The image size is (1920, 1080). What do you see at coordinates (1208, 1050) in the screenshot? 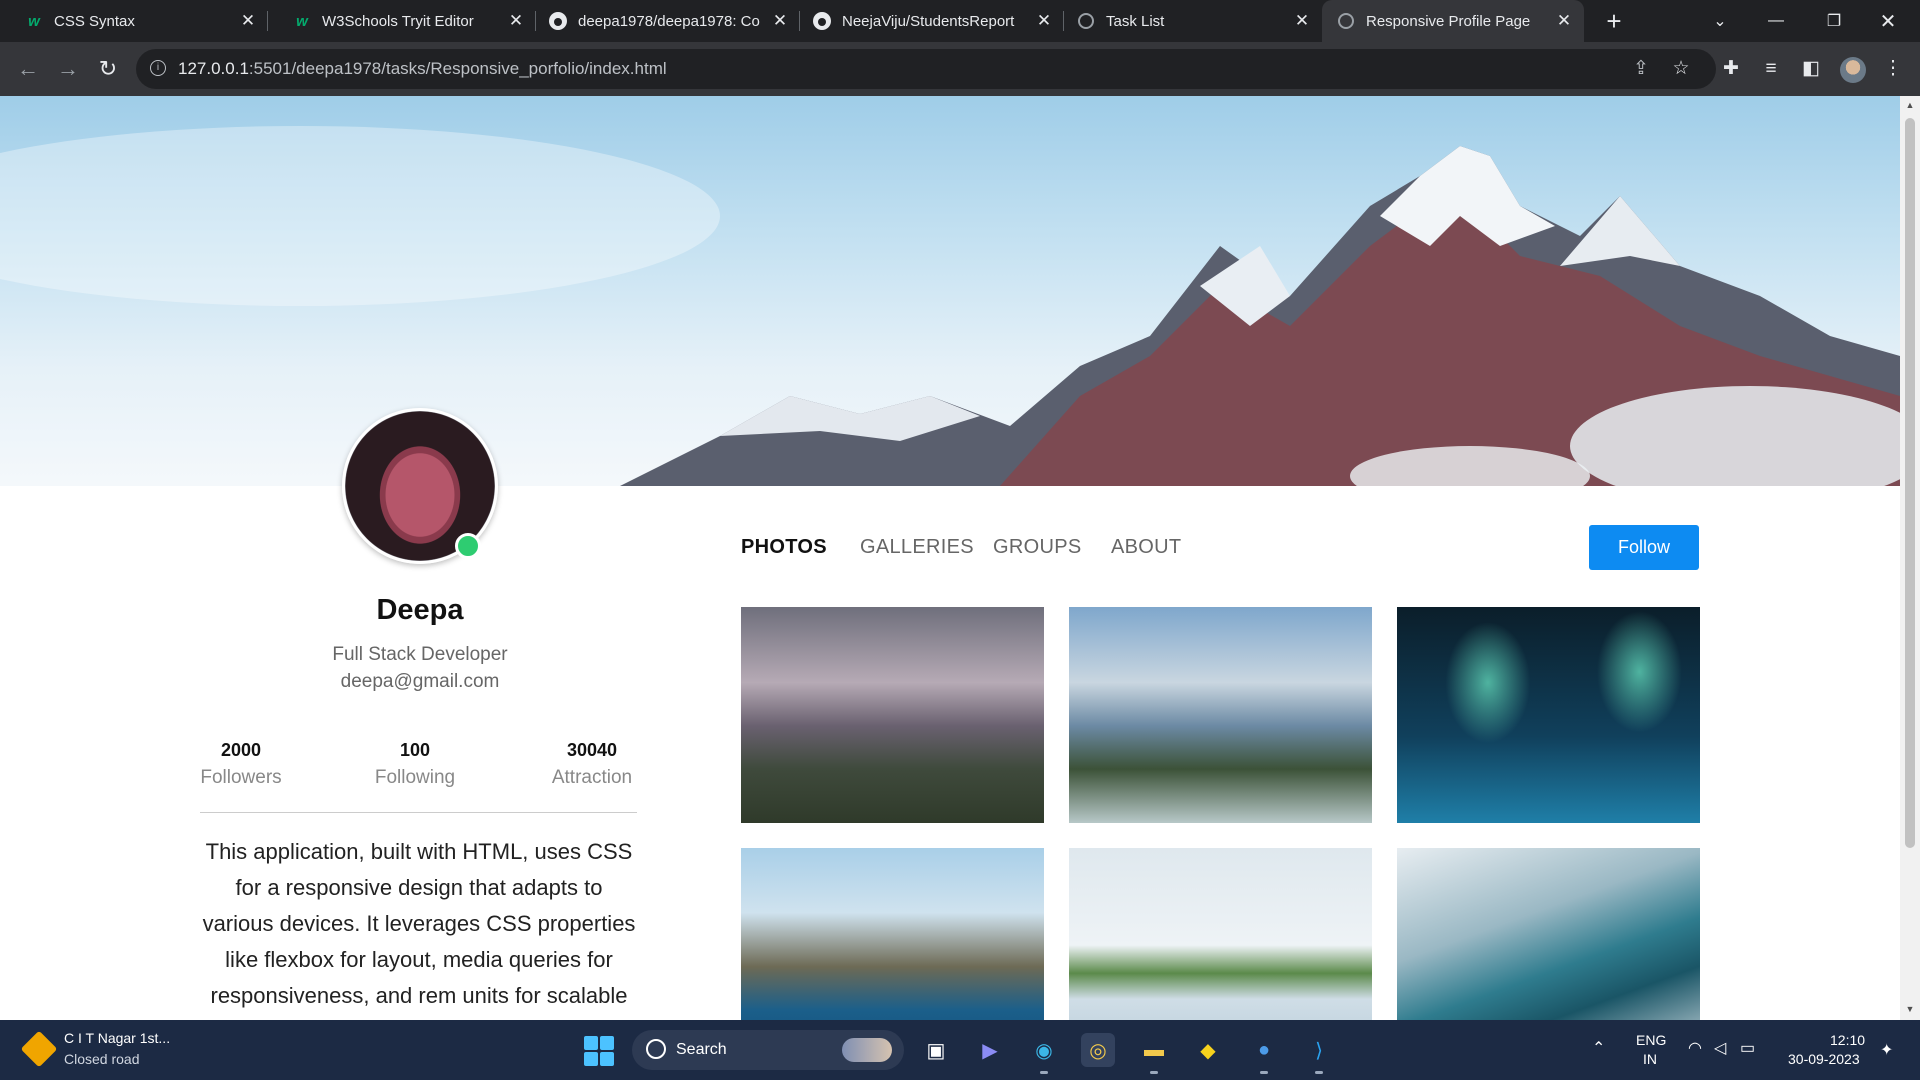
I see `sticky-notes-icon: ◆` at bounding box center [1208, 1050].